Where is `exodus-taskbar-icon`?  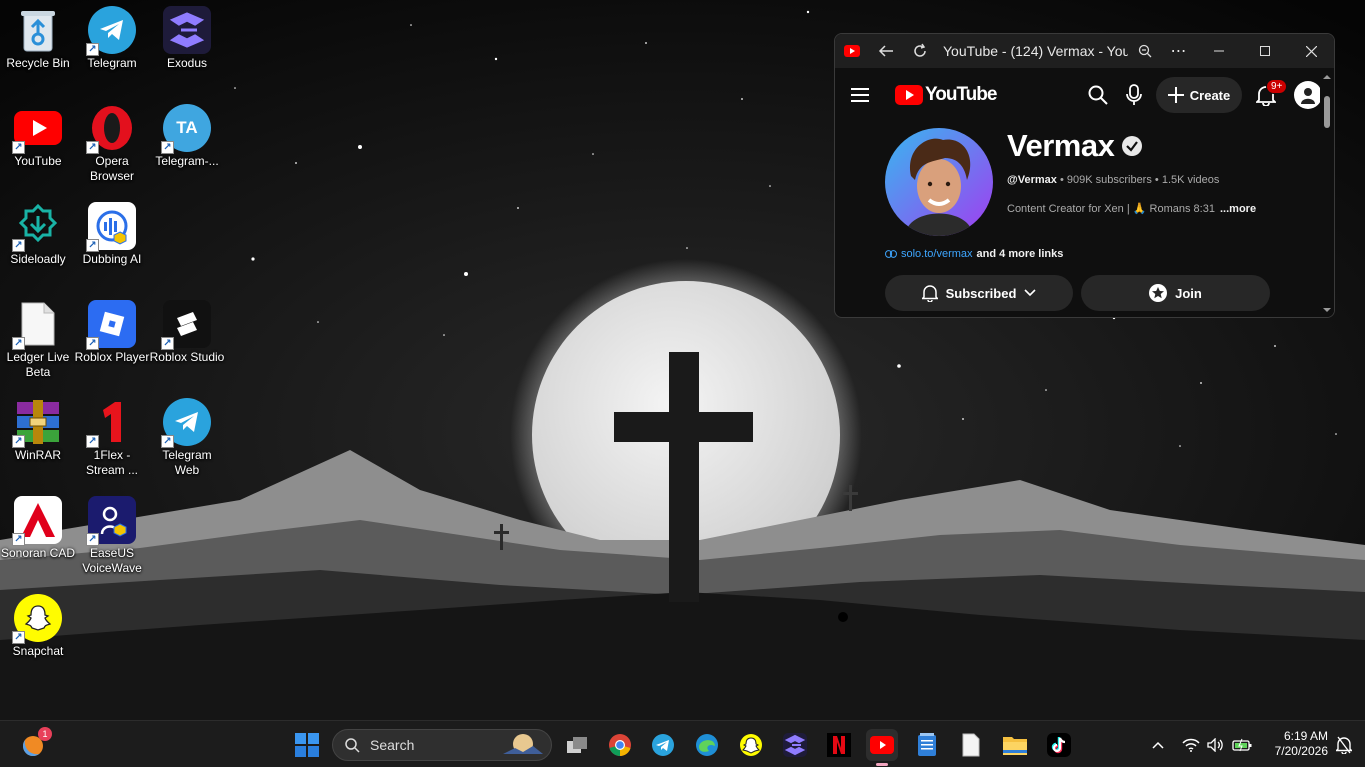 exodus-taskbar-icon is located at coordinates (795, 745).